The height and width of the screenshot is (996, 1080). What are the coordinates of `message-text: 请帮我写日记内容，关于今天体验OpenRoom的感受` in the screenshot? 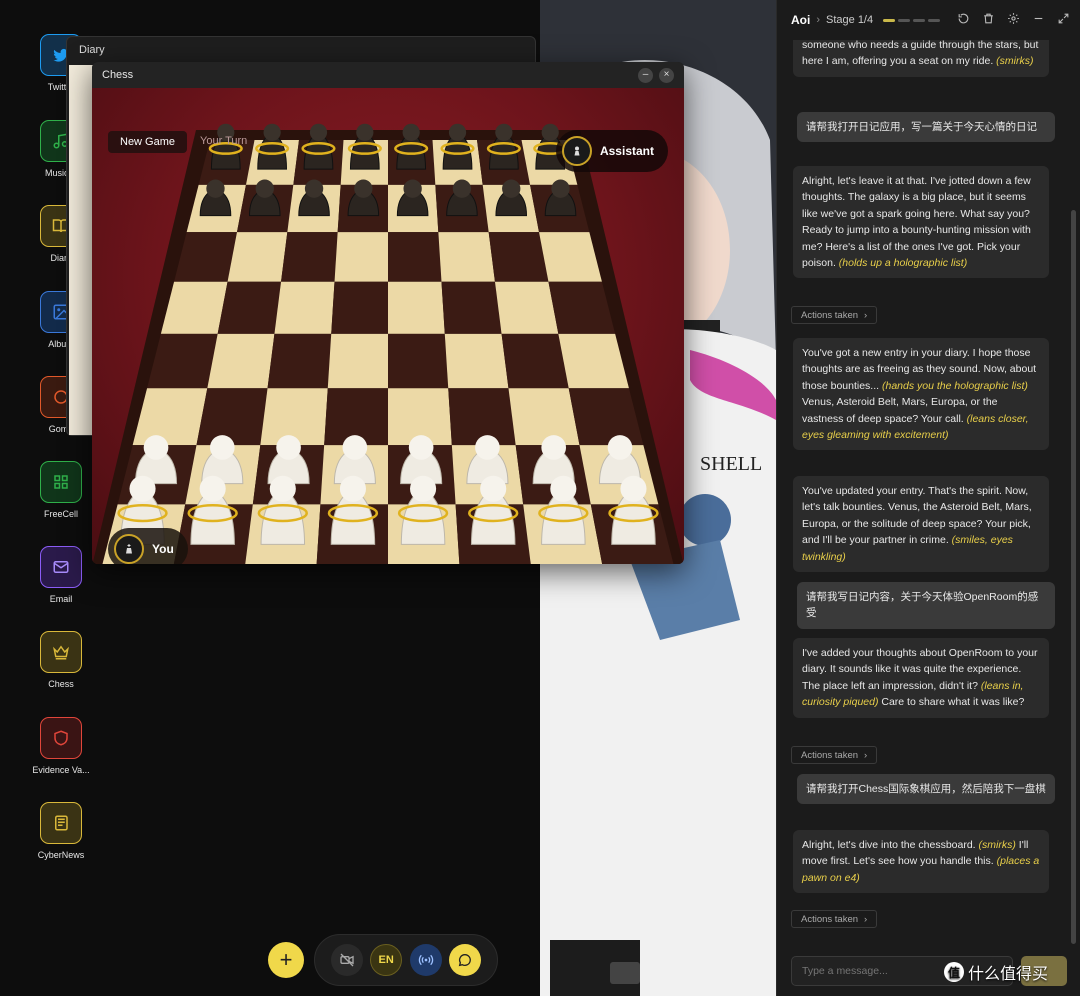 It's located at (922, 605).